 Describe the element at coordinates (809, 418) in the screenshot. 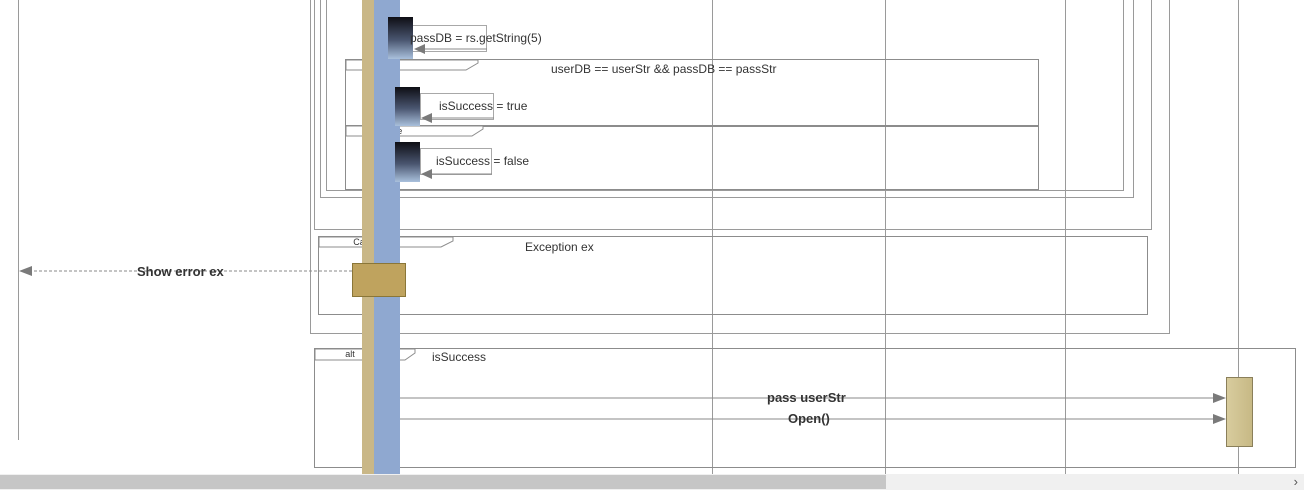

I see `message-label-open: Open()` at that location.